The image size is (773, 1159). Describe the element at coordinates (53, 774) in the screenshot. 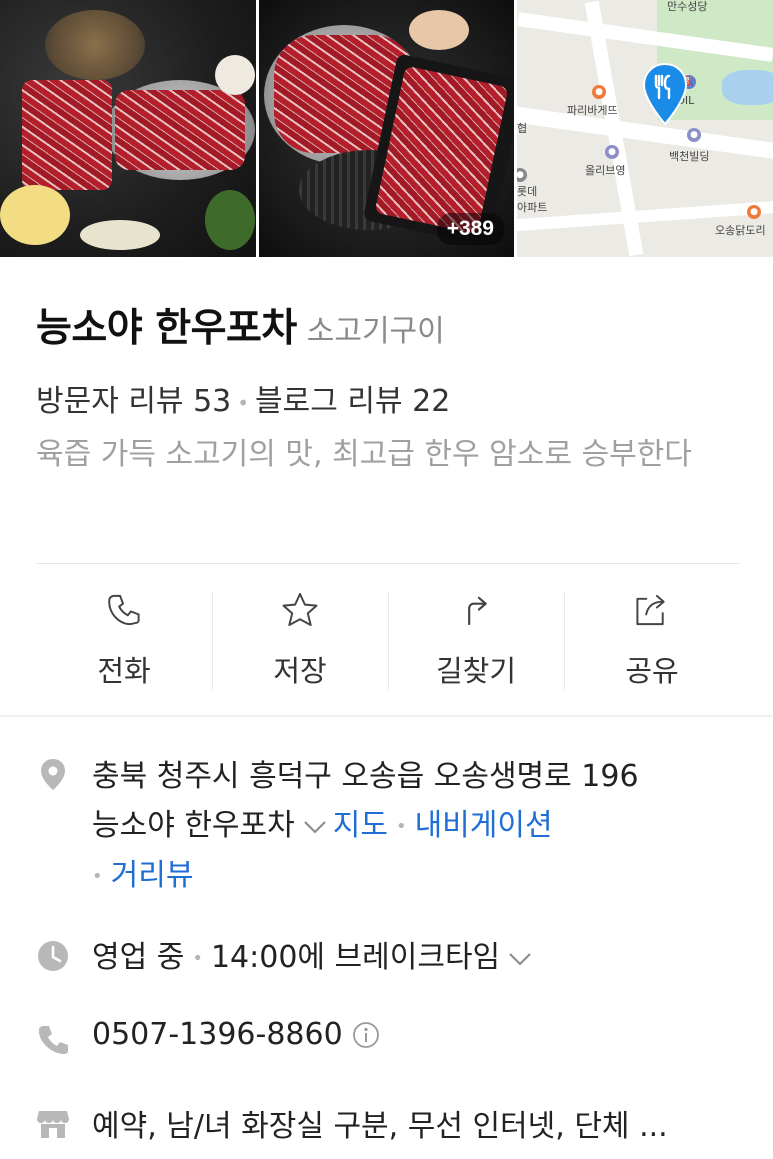

I see `location-icon` at that location.